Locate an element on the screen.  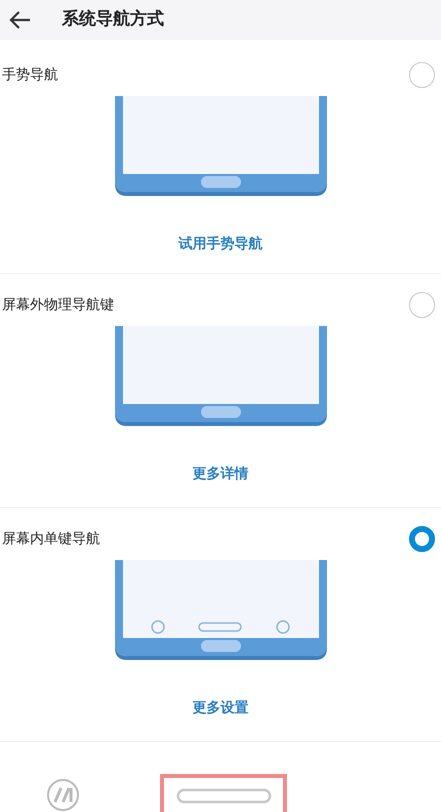
option-title: 手势导航 is located at coordinates (30, 75).